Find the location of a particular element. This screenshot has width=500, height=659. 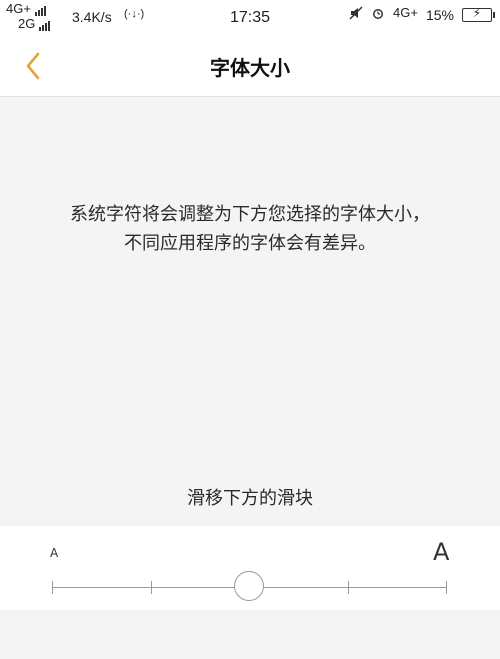

large-font-label: A is located at coordinates (441, 552).